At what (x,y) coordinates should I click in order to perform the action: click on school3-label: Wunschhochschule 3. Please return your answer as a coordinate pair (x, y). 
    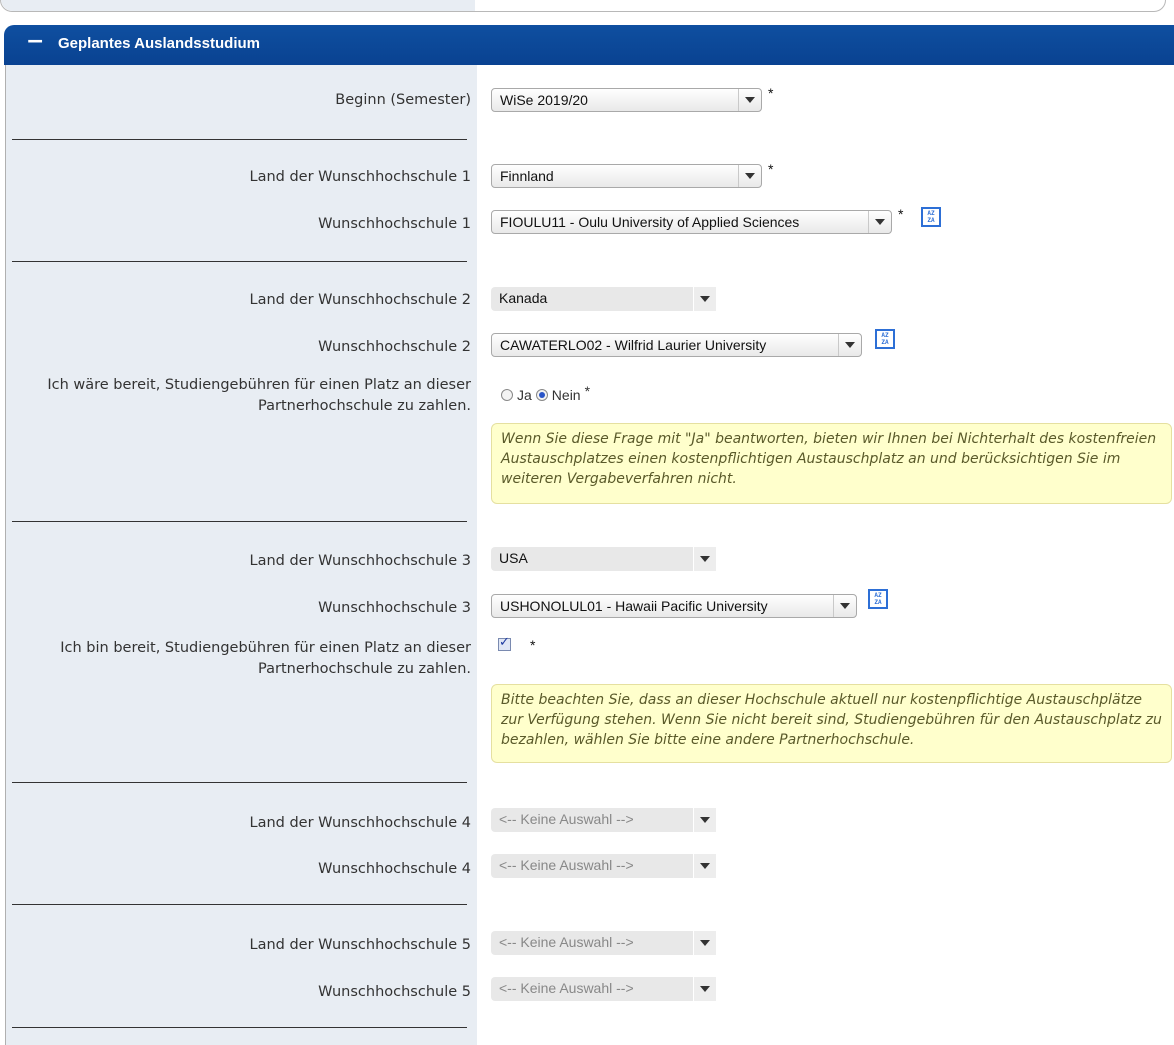
    Looking at the image, I should click on (394, 608).